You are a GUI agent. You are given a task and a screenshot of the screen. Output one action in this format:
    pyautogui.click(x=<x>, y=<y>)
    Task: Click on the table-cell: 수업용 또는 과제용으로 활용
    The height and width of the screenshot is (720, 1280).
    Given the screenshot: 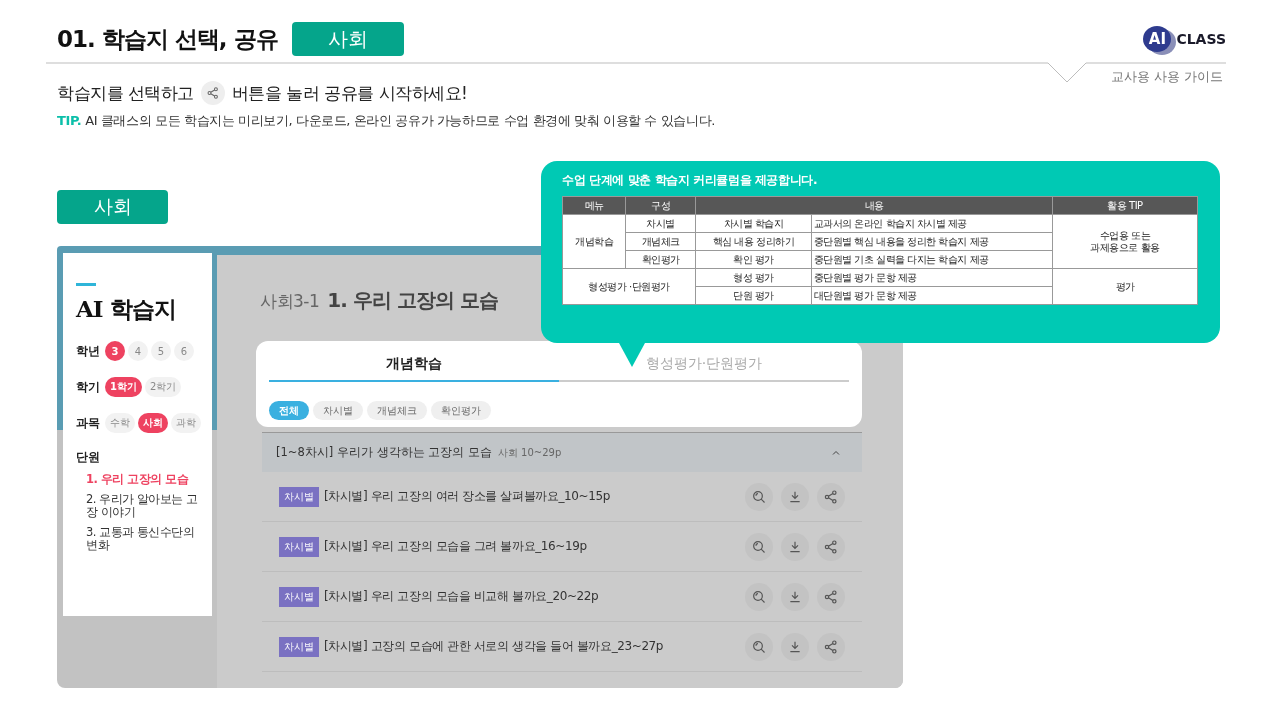 What is the action you would take?
    pyautogui.click(x=1125, y=241)
    